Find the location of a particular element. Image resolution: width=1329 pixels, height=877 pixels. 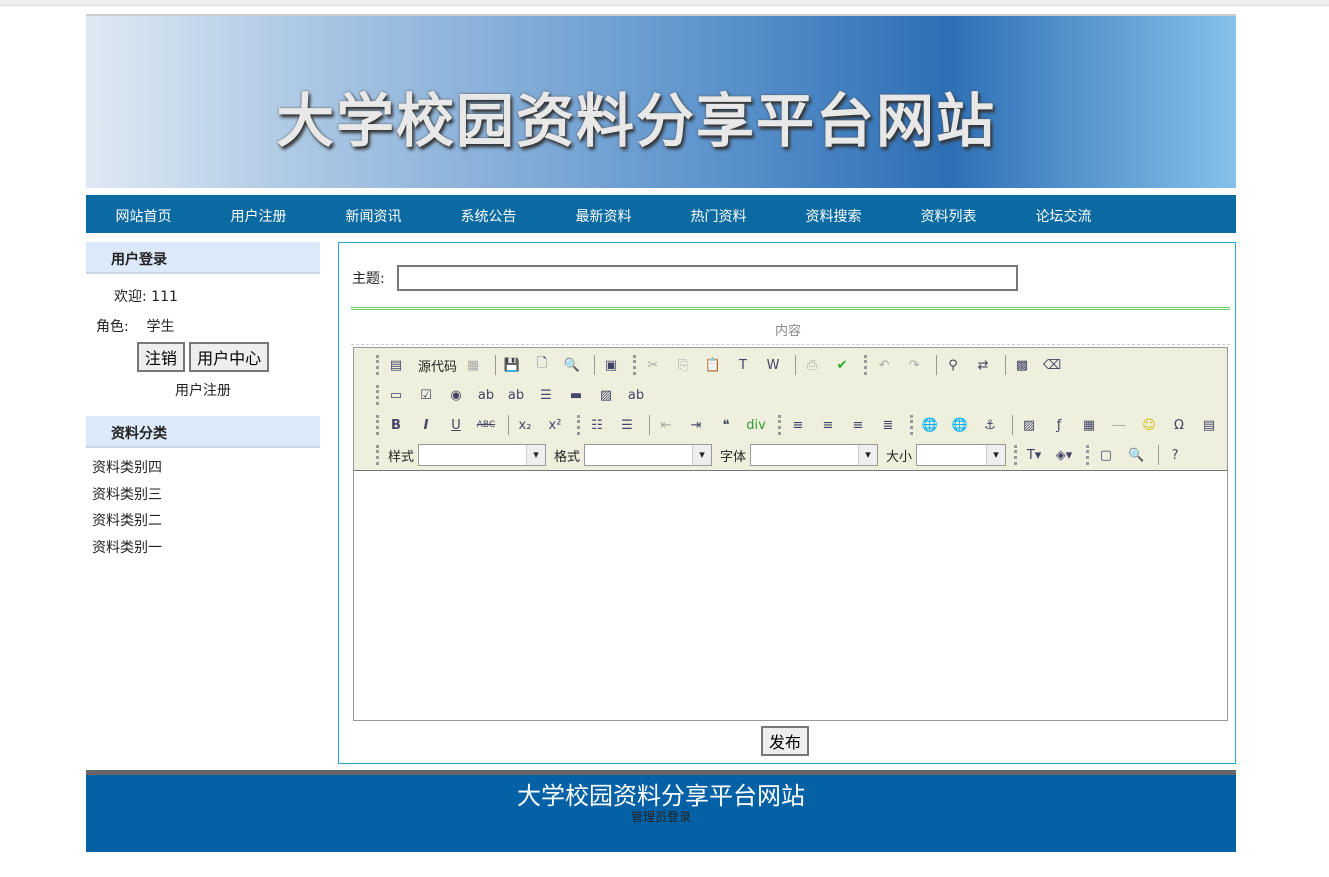

templates-icon: ▣ is located at coordinates (611, 365).